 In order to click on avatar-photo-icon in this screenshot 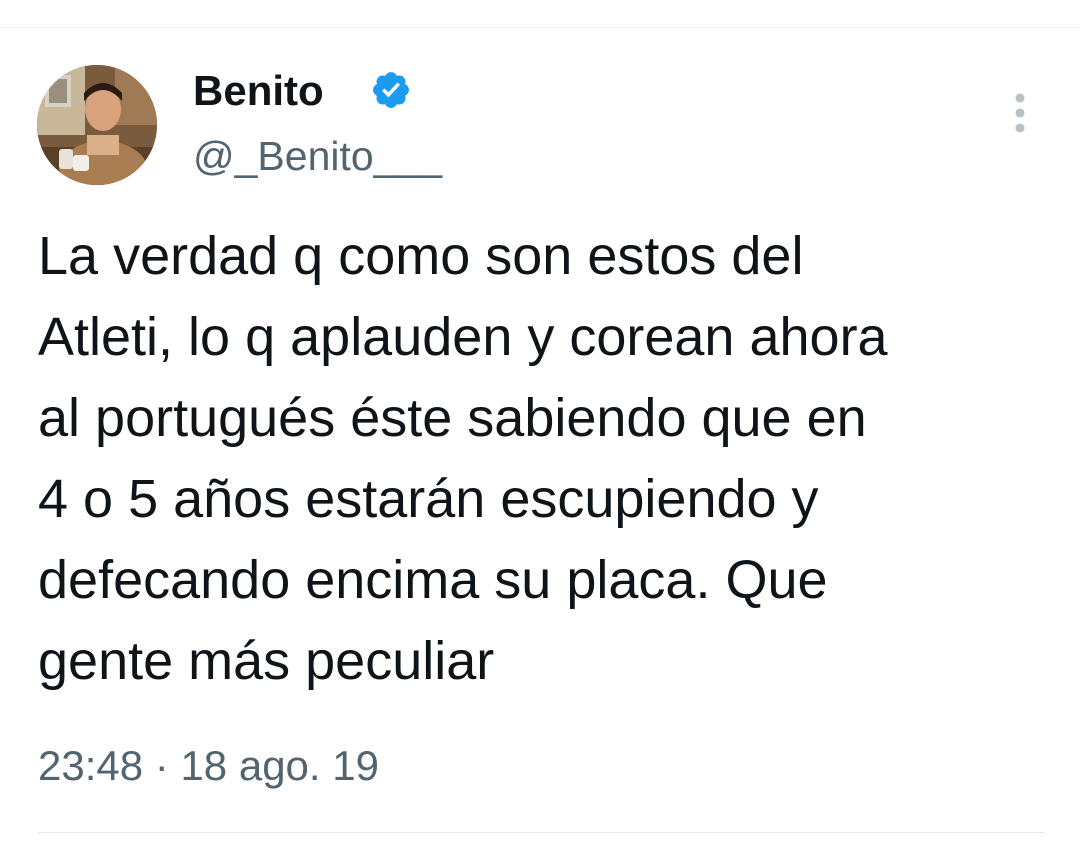, I will do `click(97, 125)`.